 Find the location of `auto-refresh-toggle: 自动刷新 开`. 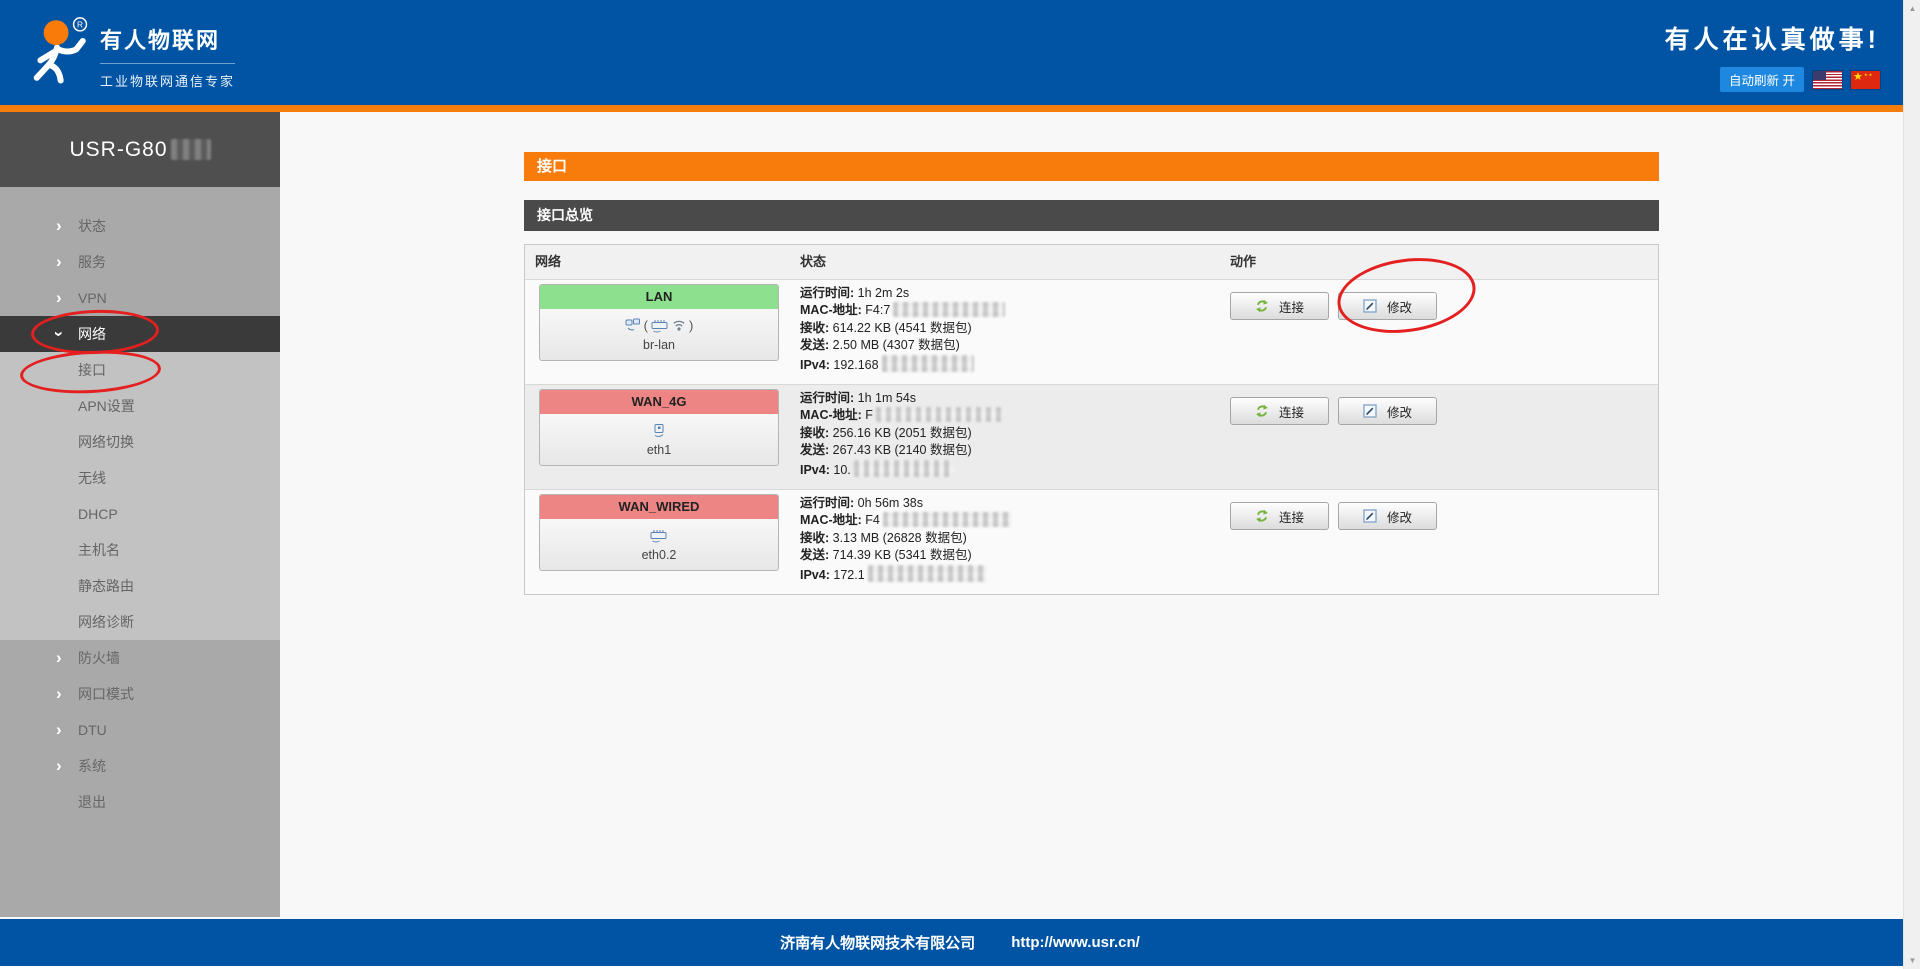

auto-refresh-toggle: 自动刷新 开 is located at coordinates (1762, 79).